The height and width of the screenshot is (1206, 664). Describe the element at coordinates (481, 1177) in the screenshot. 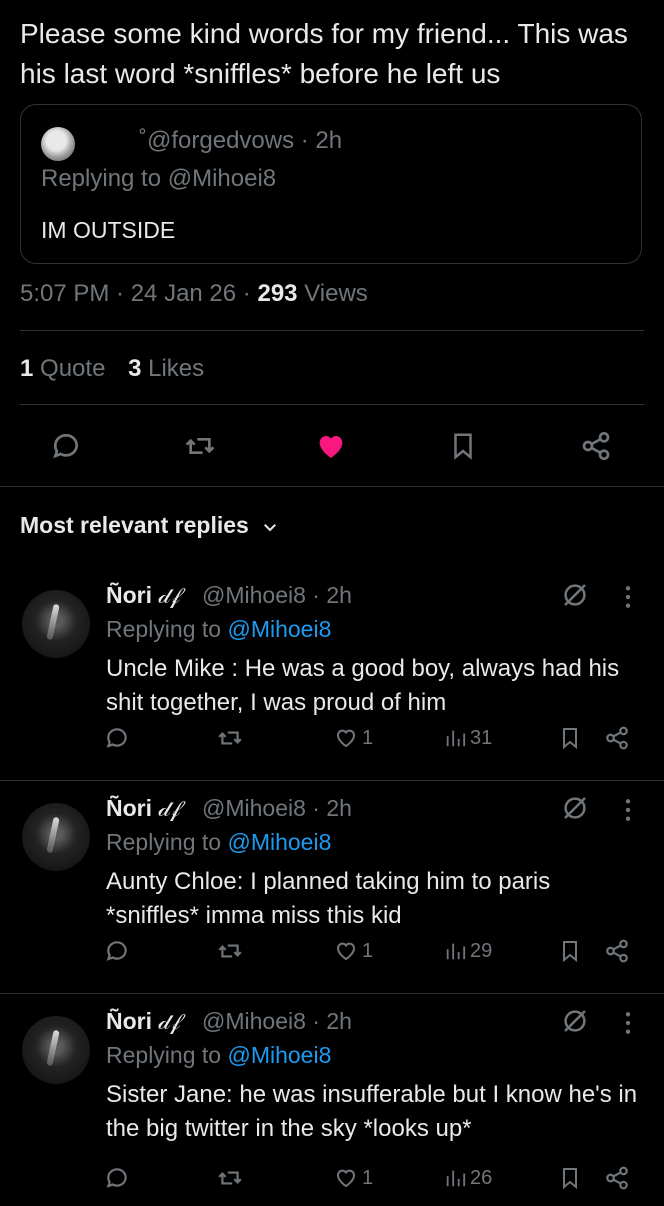

I see `view-count: 26` at that location.